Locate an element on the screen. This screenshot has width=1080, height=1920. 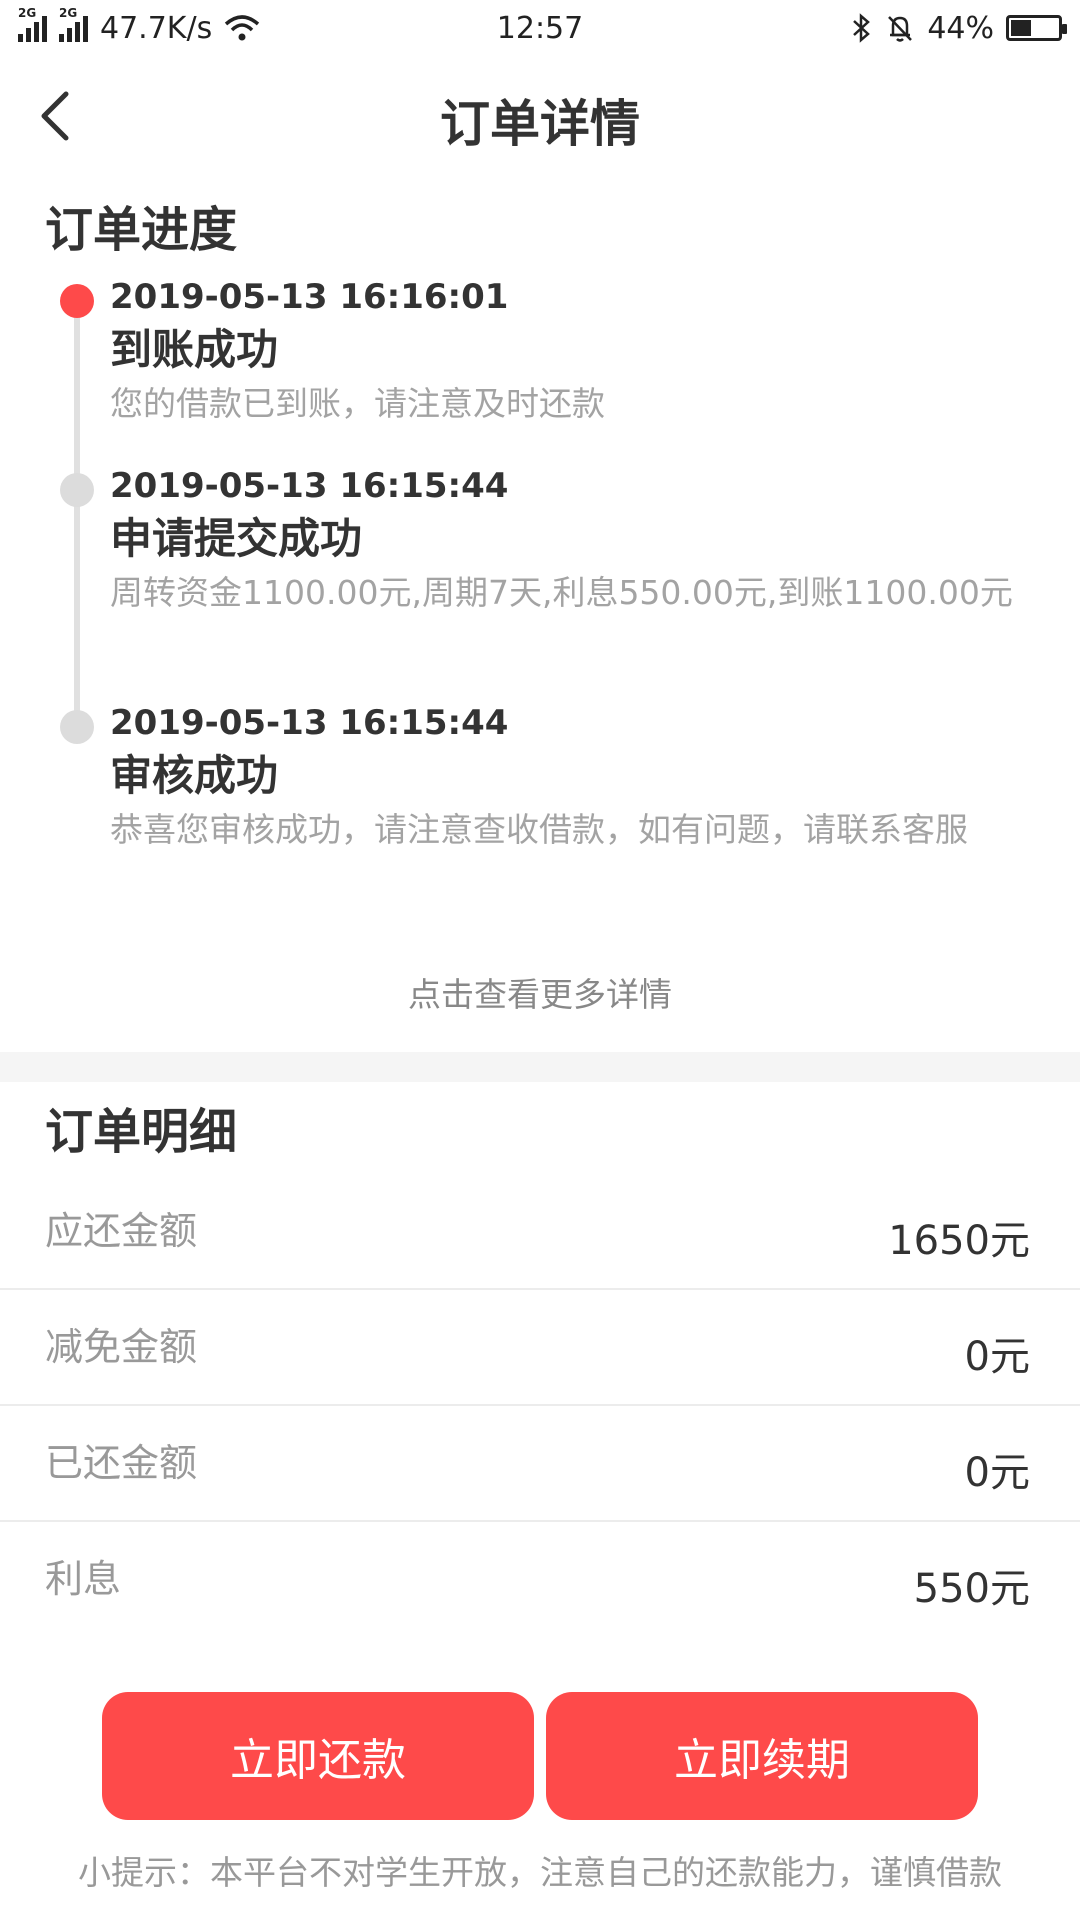
detail-value: 1650元 is located at coordinates (959, 1241).